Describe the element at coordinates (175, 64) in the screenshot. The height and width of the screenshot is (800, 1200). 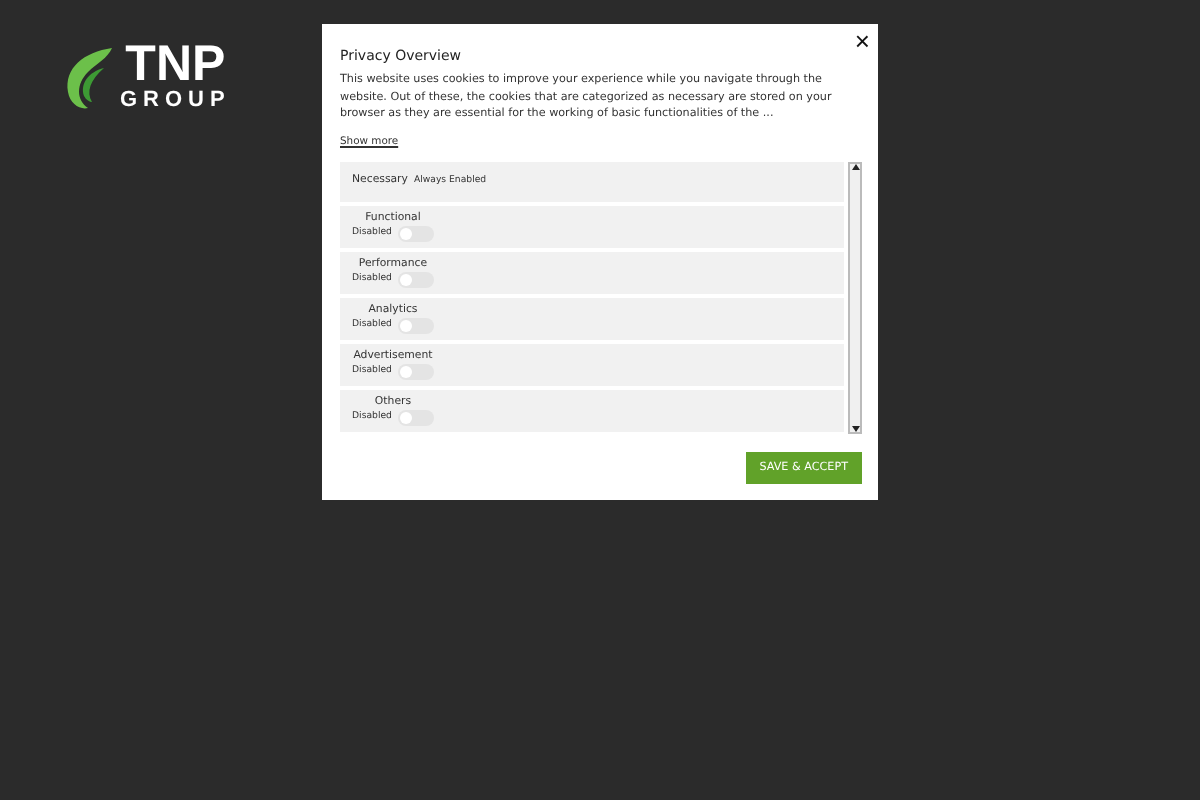
I see `brand-name: TNP` at that location.